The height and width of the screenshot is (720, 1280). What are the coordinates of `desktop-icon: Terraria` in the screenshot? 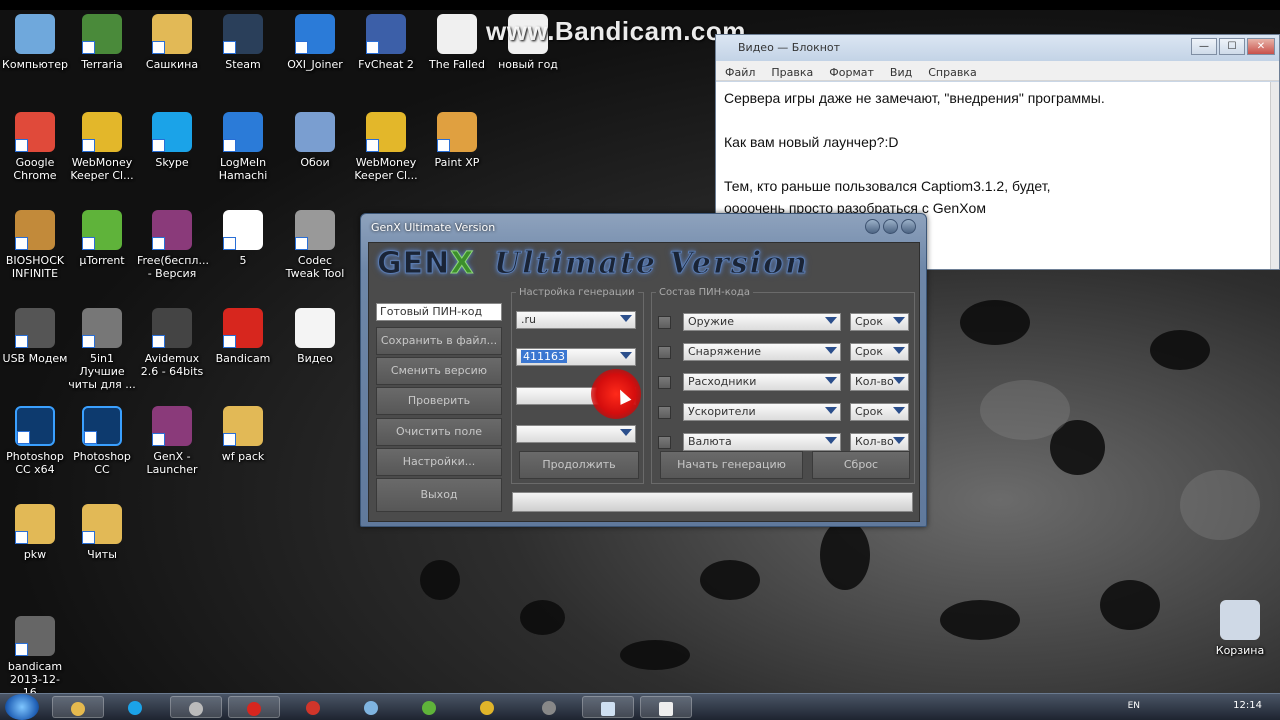 It's located at (102, 42).